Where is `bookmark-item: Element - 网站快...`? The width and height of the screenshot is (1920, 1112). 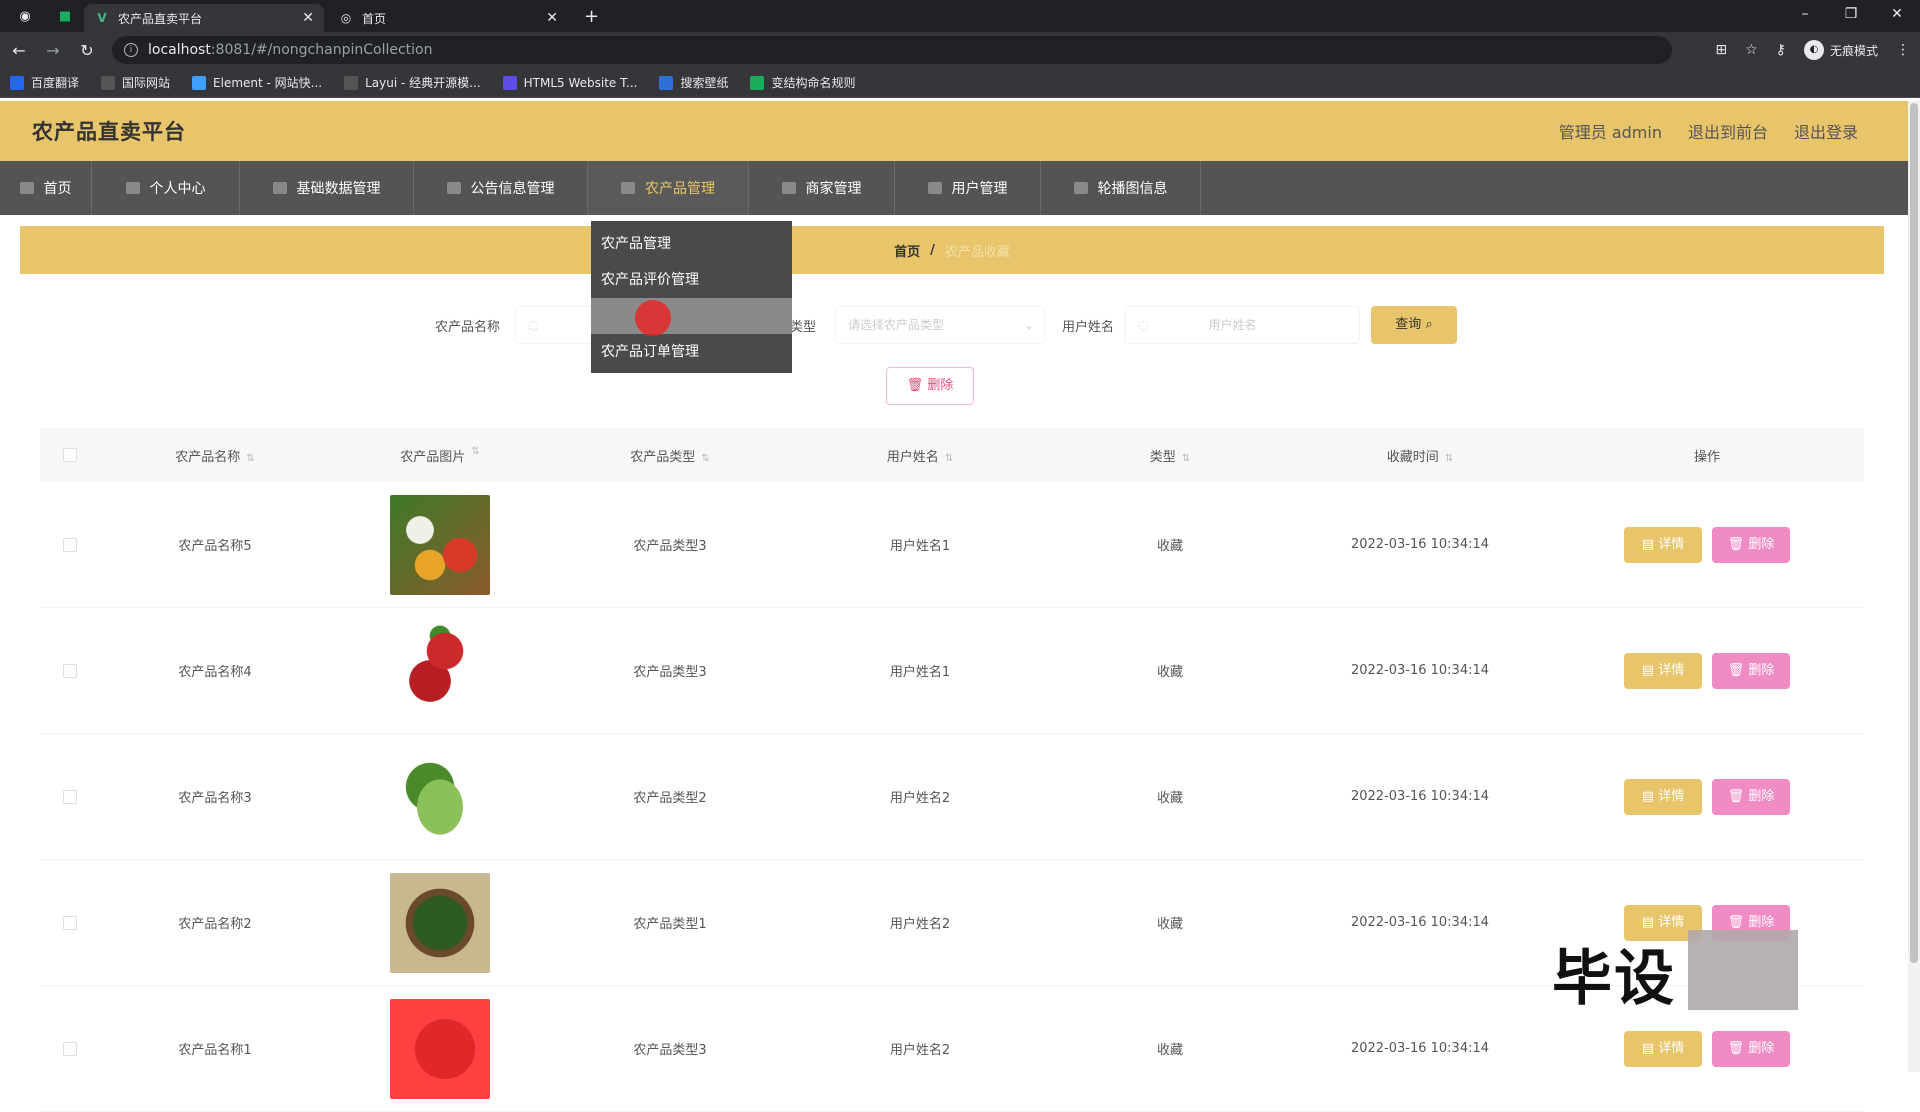 bookmark-item: Element - 网站快... is located at coordinates (257, 82).